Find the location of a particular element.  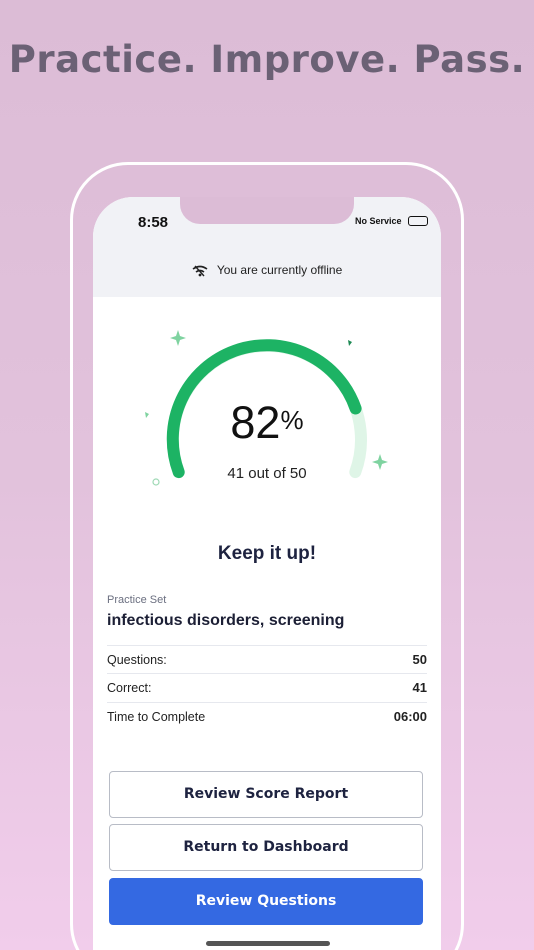

stat-value: 50 is located at coordinates (419, 659).